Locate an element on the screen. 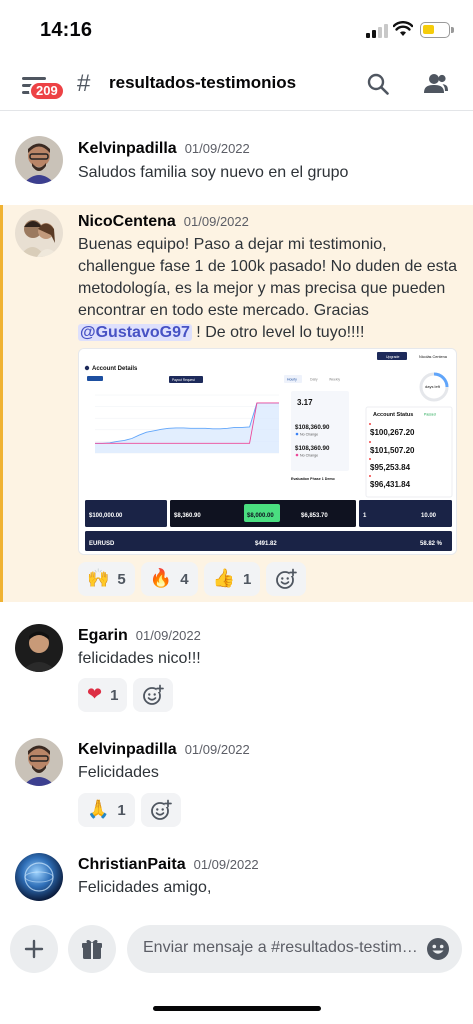 This screenshot has height=1024, width=473. status-bar: 14:16 is located at coordinates (236, 29).